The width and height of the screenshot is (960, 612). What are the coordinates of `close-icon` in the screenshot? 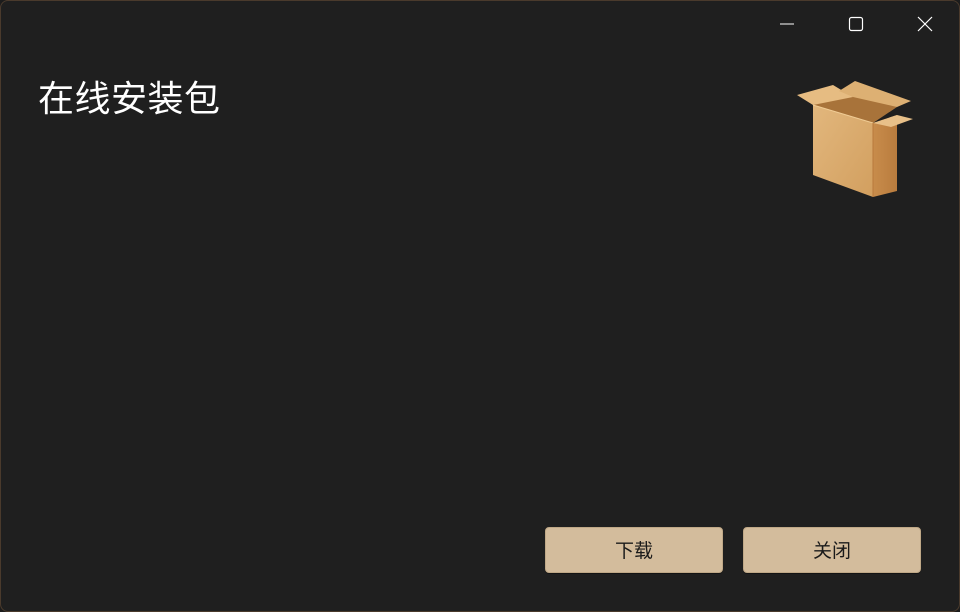 It's located at (925, 24).